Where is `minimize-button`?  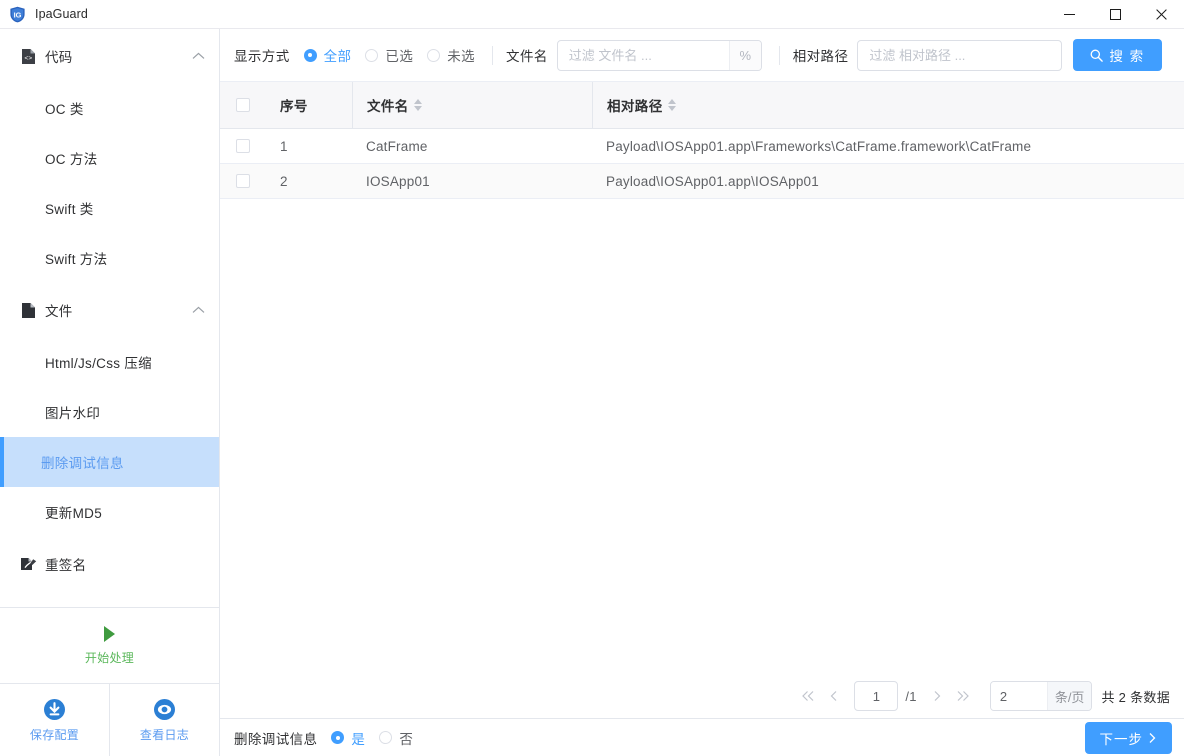
minimize-button is located at coordinates (1069, 14).